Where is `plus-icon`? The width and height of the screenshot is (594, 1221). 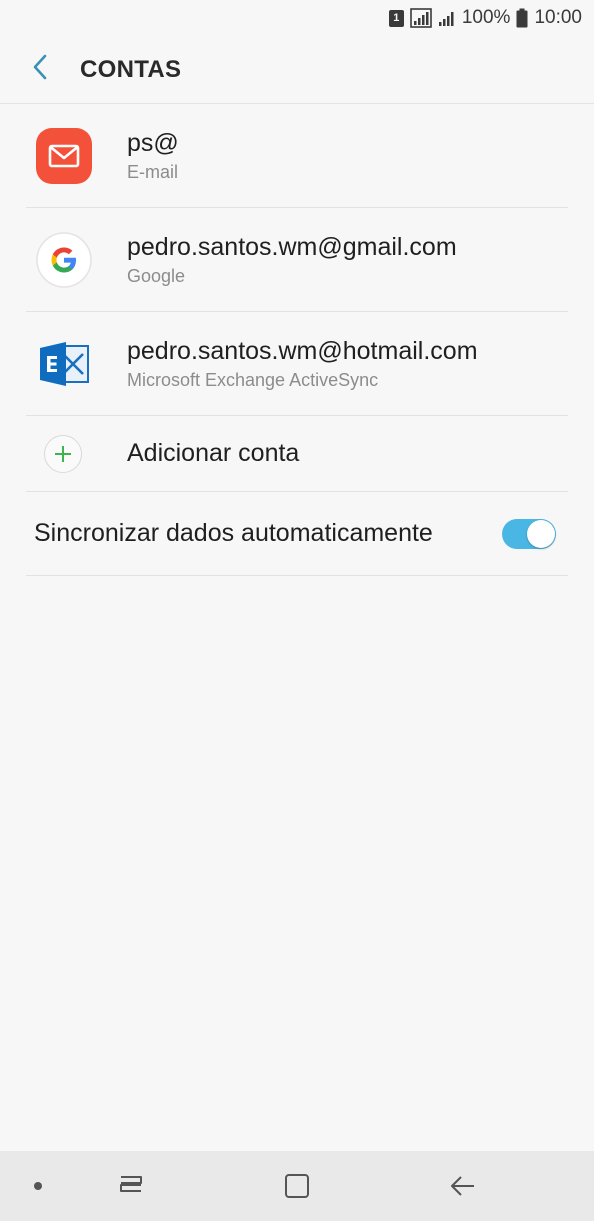 plus-icon is located at coordinates (63, 453).